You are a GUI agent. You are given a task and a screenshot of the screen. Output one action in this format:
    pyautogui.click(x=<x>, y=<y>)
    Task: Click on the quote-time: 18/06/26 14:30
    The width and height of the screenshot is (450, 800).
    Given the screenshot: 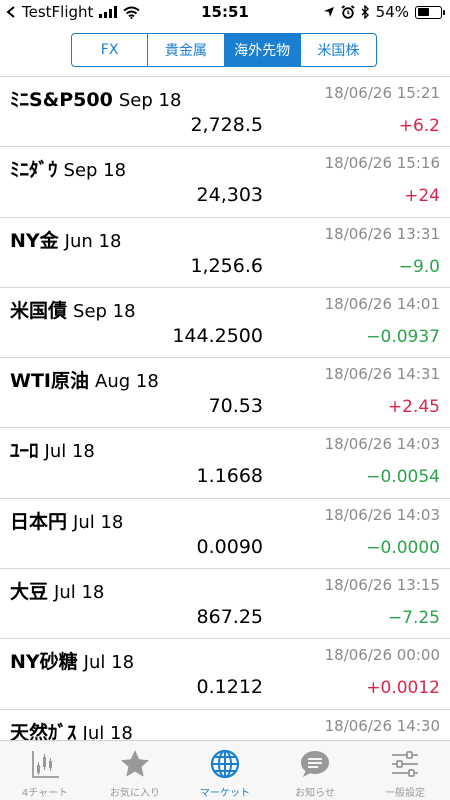 What is the action you would take?
    pyautogui.click(x=382, y=725)
    